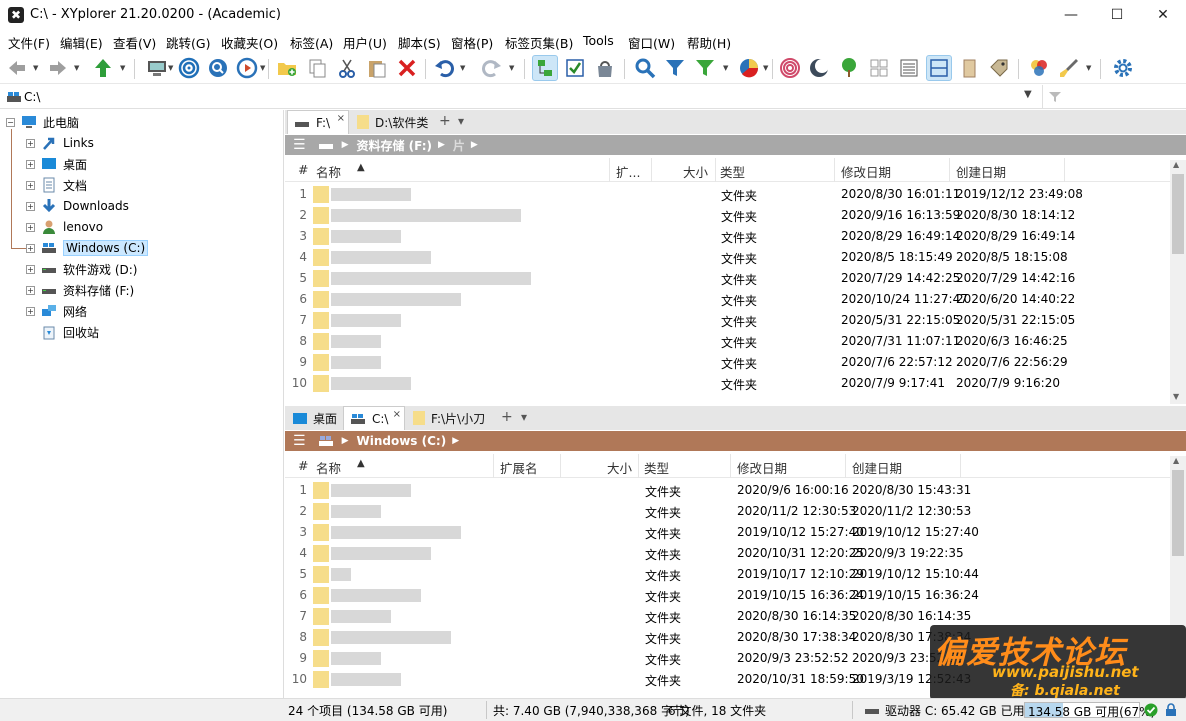 This screenshot has width=1186, height=721. Describe the element at coordinates (188, 42) in the screenshot. I see `menu-go: 跳转(G)` at that location.